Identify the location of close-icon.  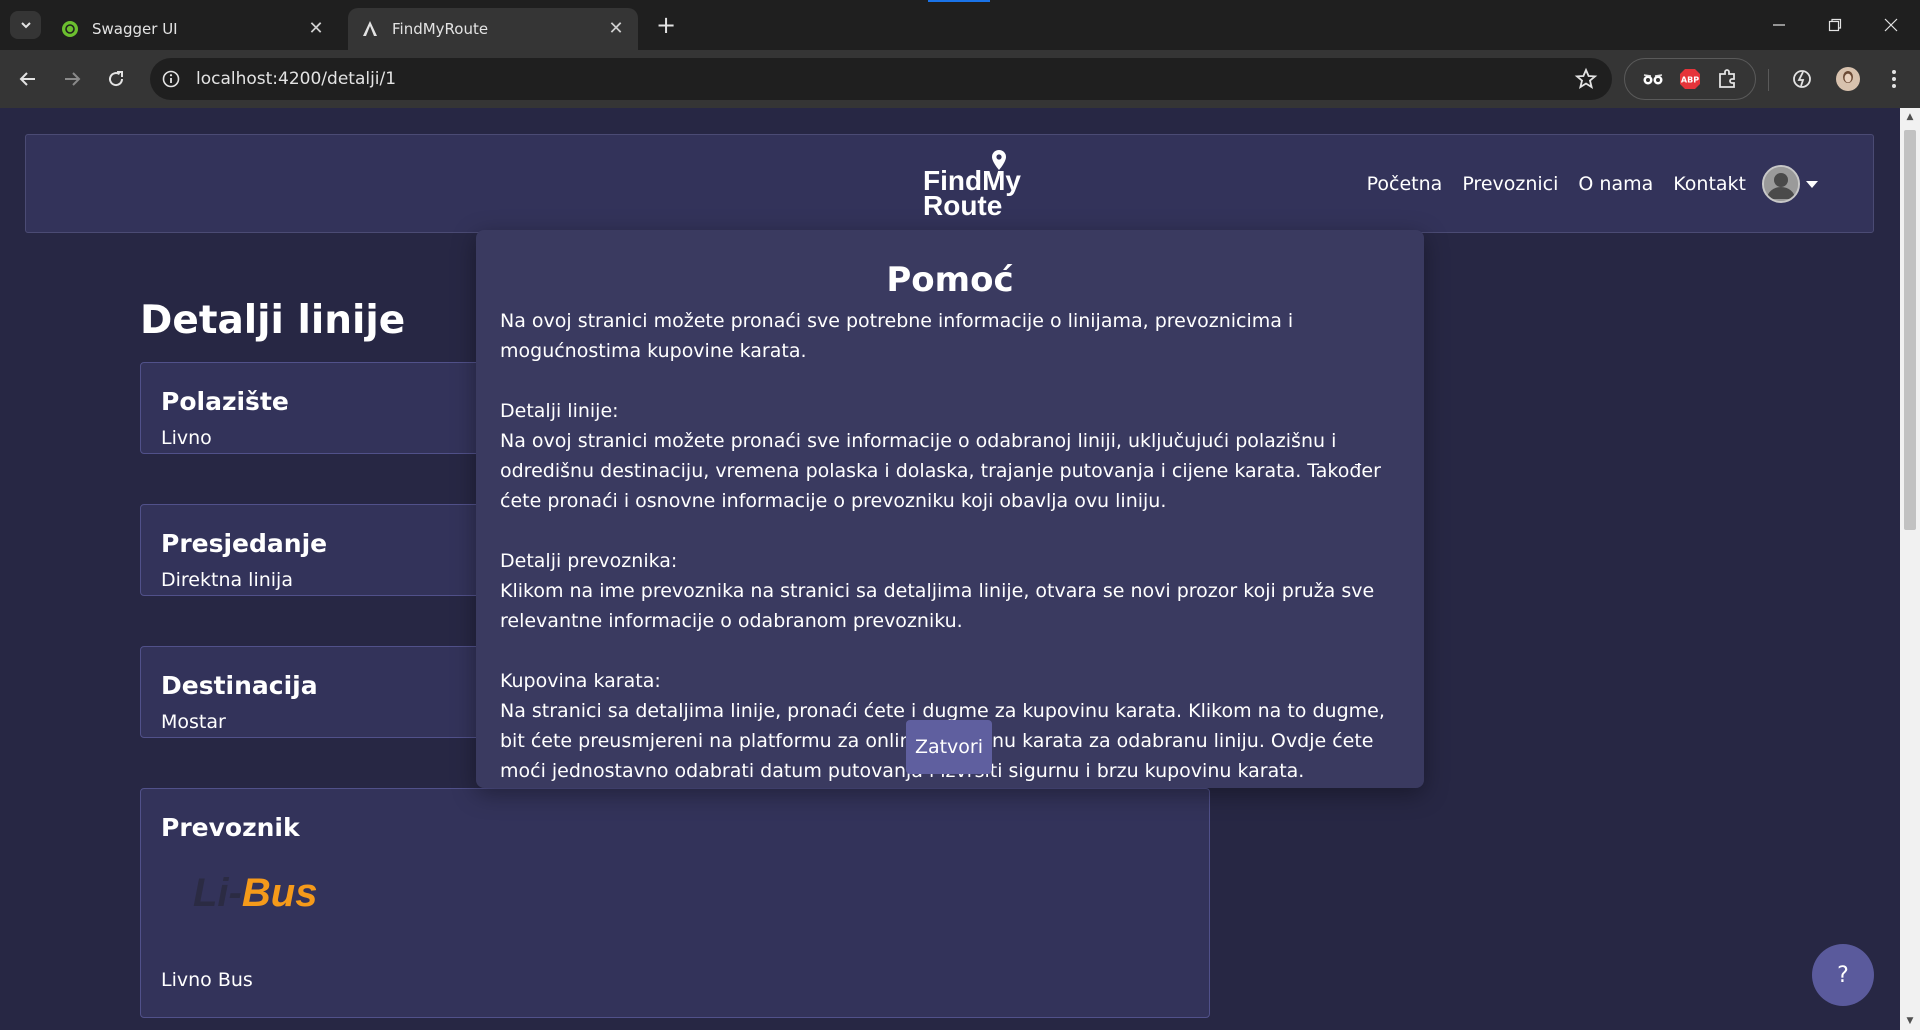
(1891, 25).